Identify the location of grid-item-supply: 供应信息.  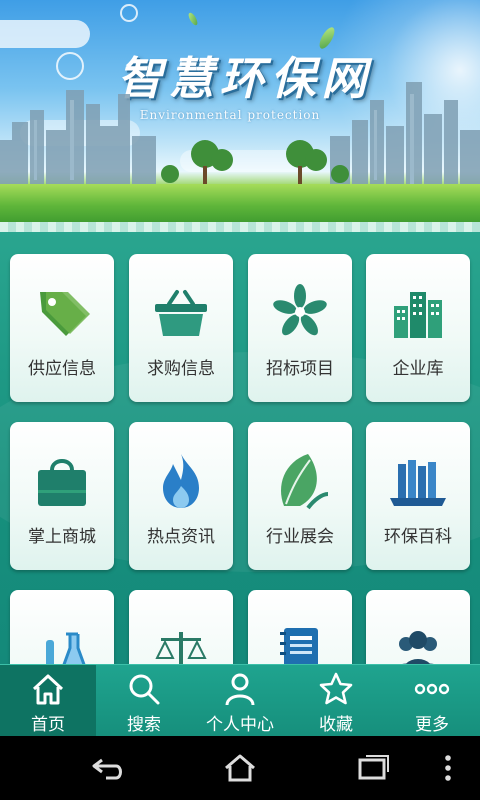
(62, 328).